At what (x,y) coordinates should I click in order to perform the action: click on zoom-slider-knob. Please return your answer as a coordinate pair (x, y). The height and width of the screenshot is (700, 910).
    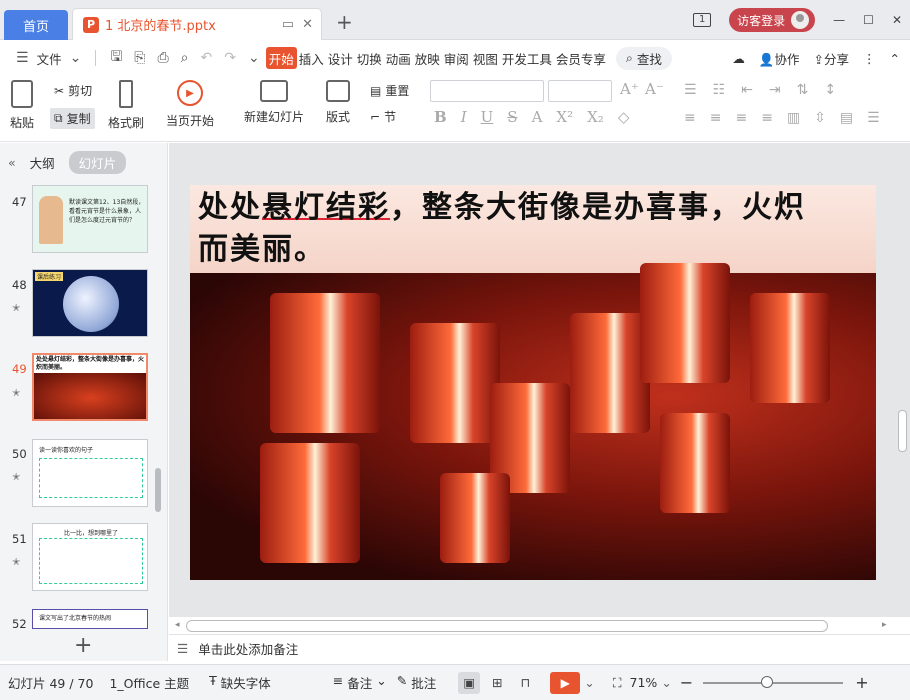
    Looking at the image, I should click on (767, 681).